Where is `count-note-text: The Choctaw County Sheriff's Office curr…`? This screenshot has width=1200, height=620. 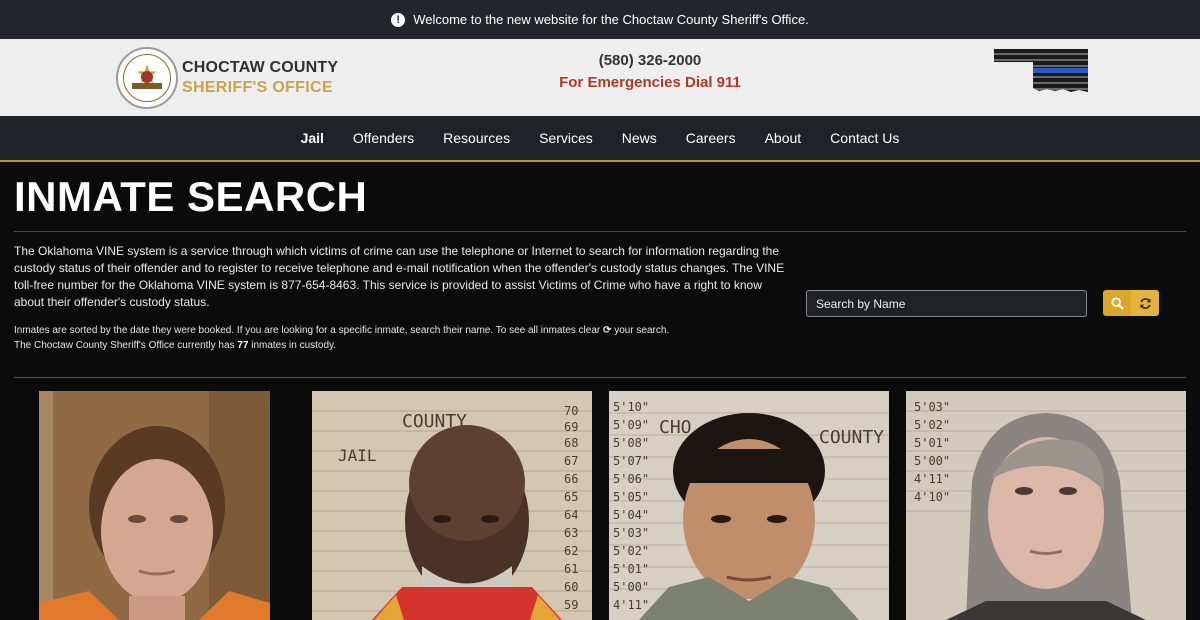
count-note-text: The Choctaw County Sheriff's Office curr… is located at coordinates (124, 345).